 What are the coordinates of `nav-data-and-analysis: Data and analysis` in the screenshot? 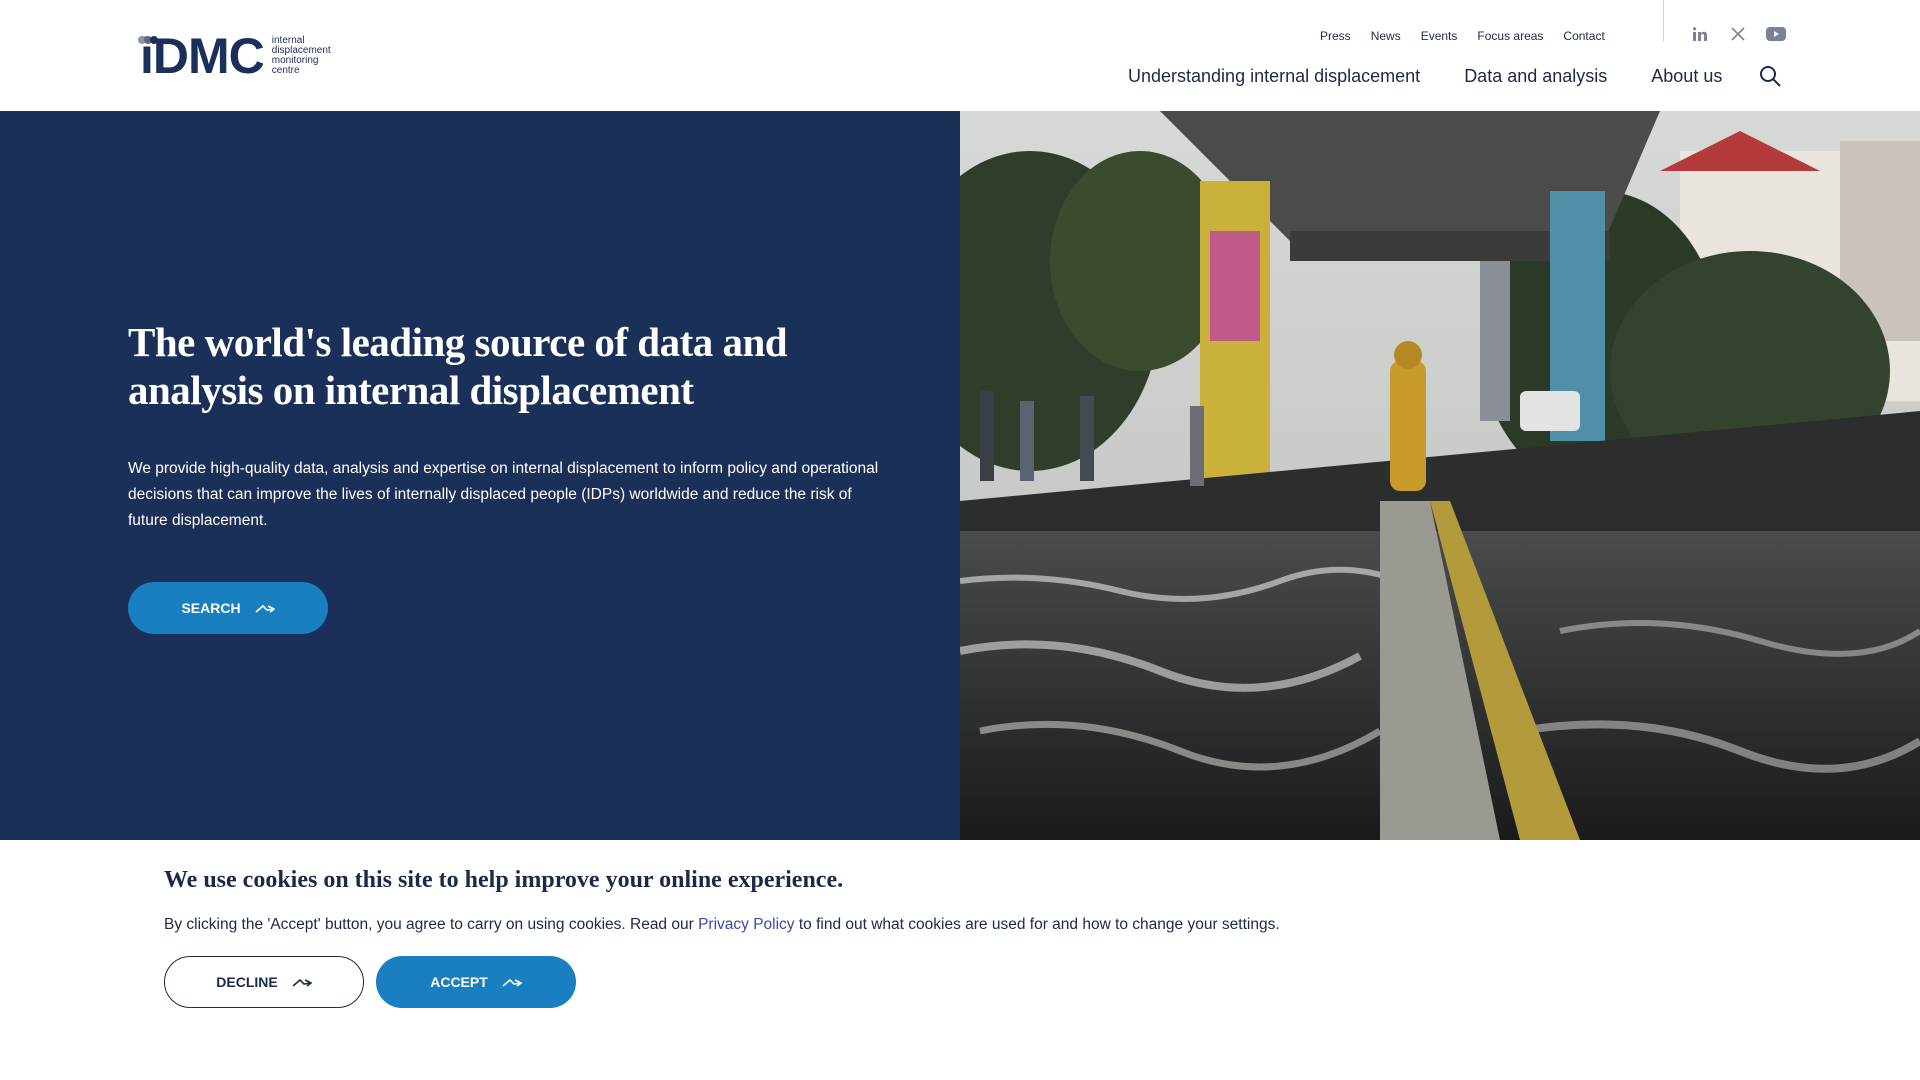 It's located at (1535, 76).